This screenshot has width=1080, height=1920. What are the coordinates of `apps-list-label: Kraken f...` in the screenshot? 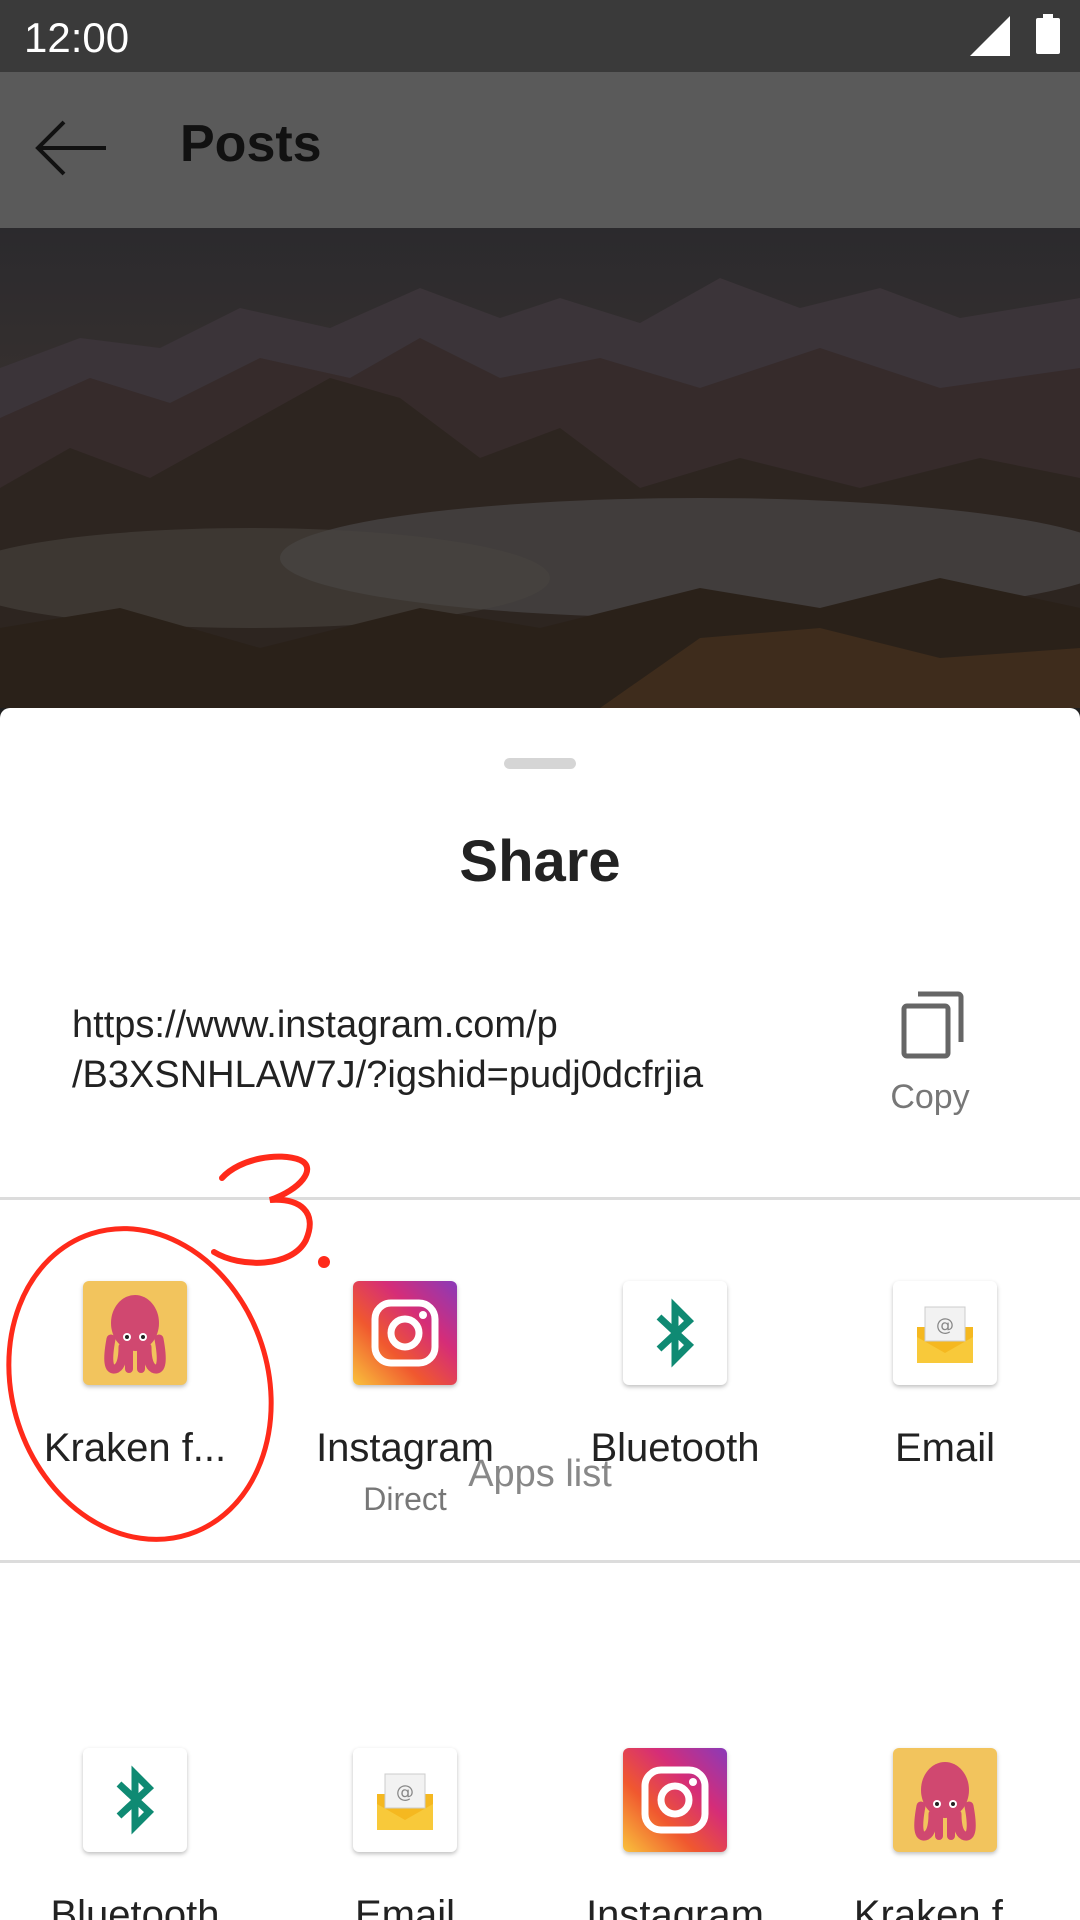 It's located at (945, 1906).